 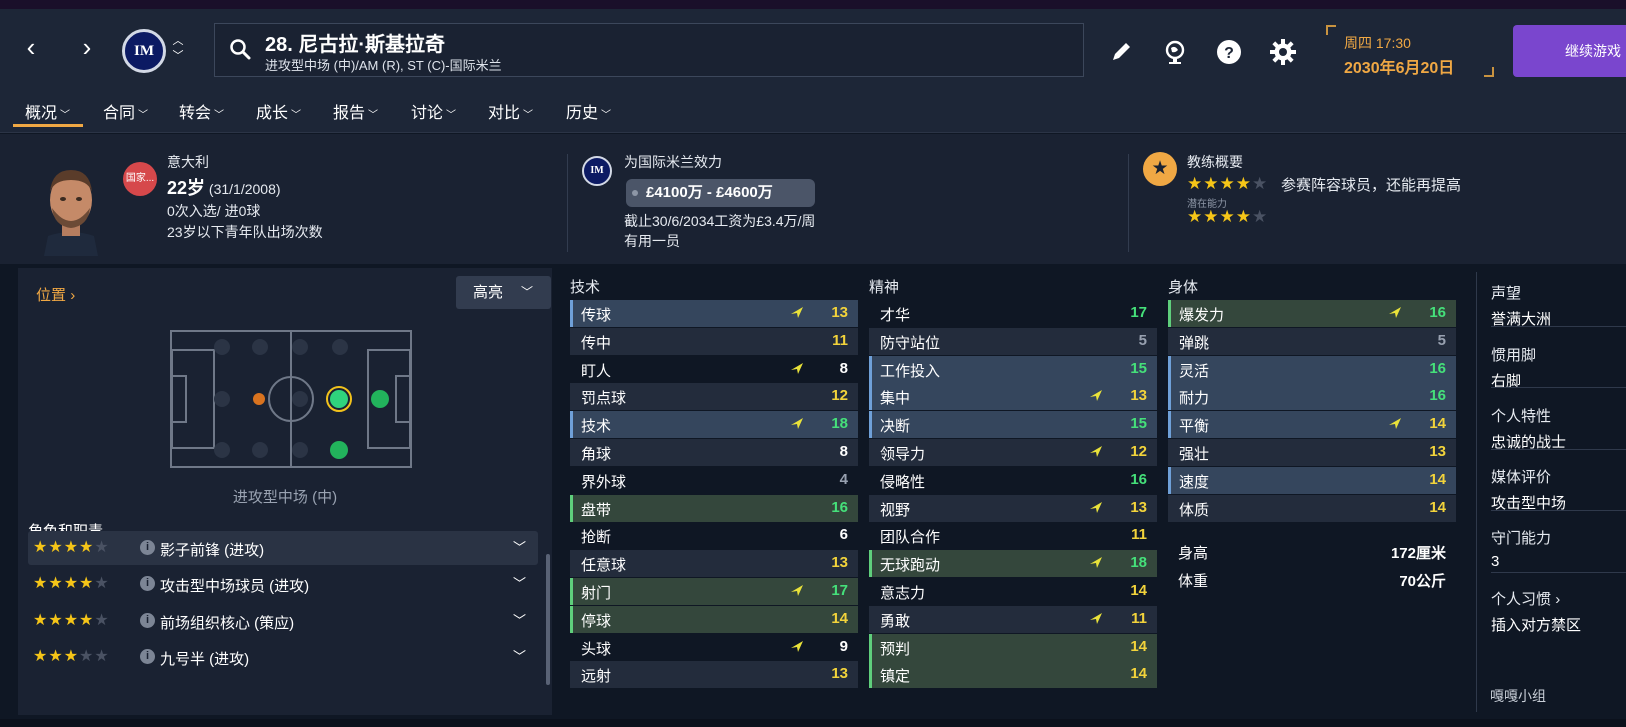 What do you see at coordinates (910, 566) in the screenshot?
I see `attribute-name: 无球跑动` at bounding box center [910, 566].